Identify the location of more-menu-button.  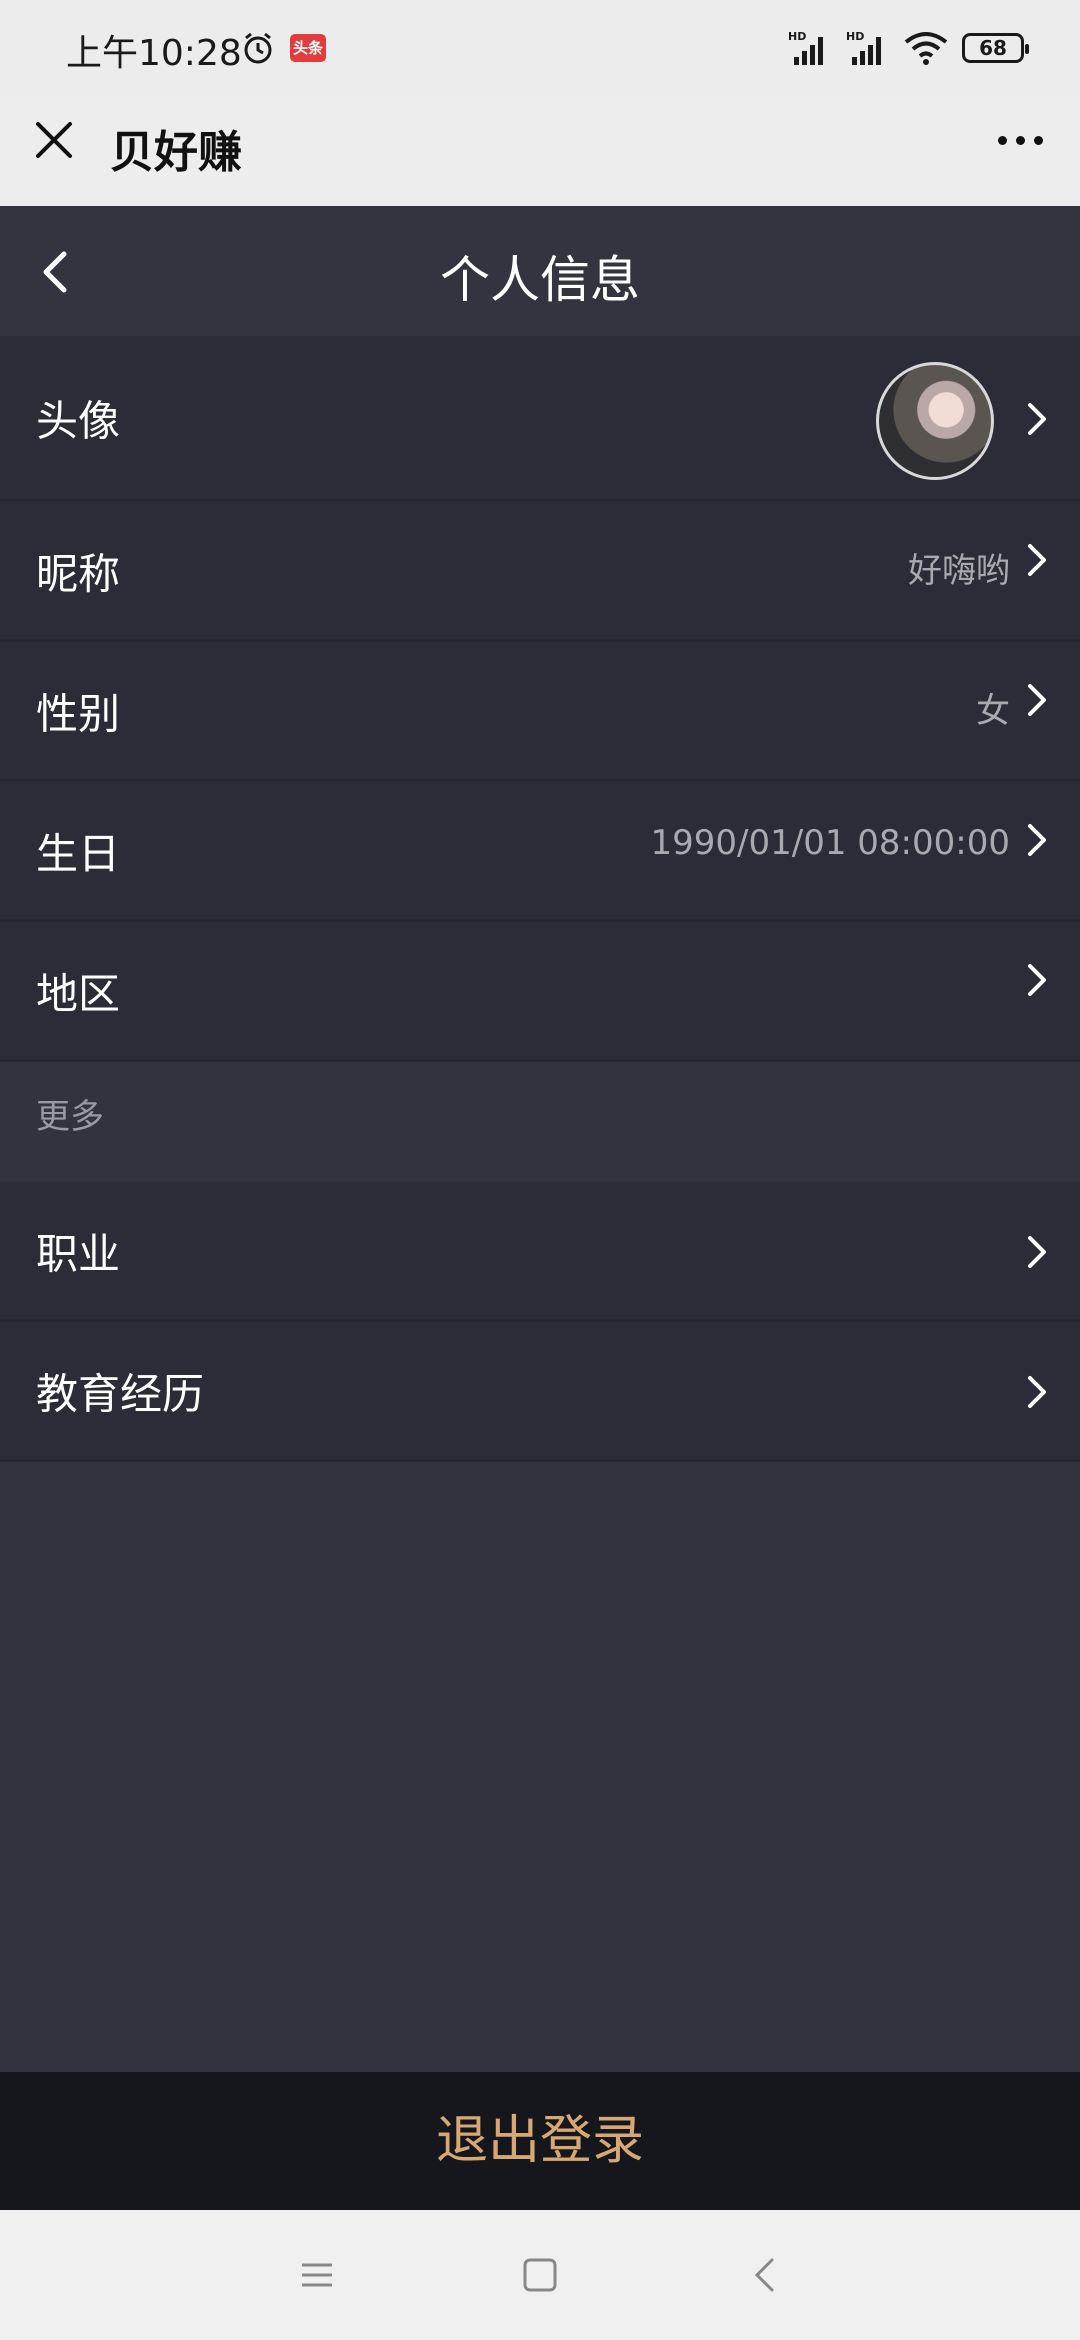
(1020, 140).